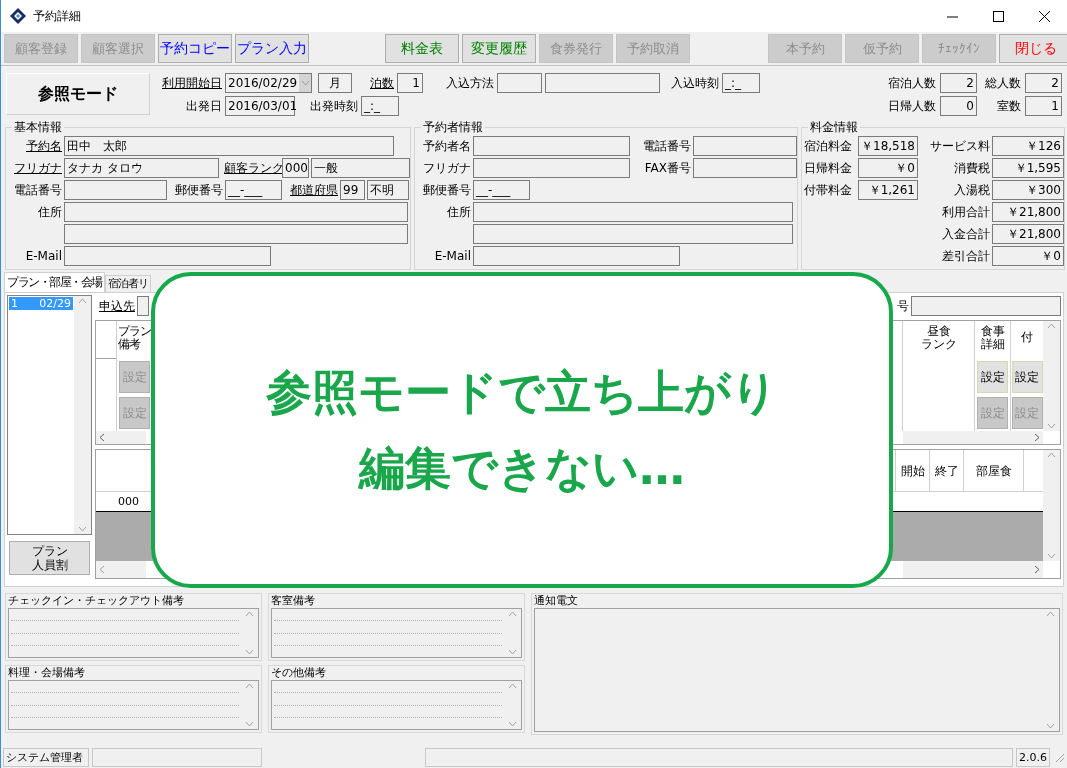  I want to click on field-label: 電話番号, so click(666, 146).